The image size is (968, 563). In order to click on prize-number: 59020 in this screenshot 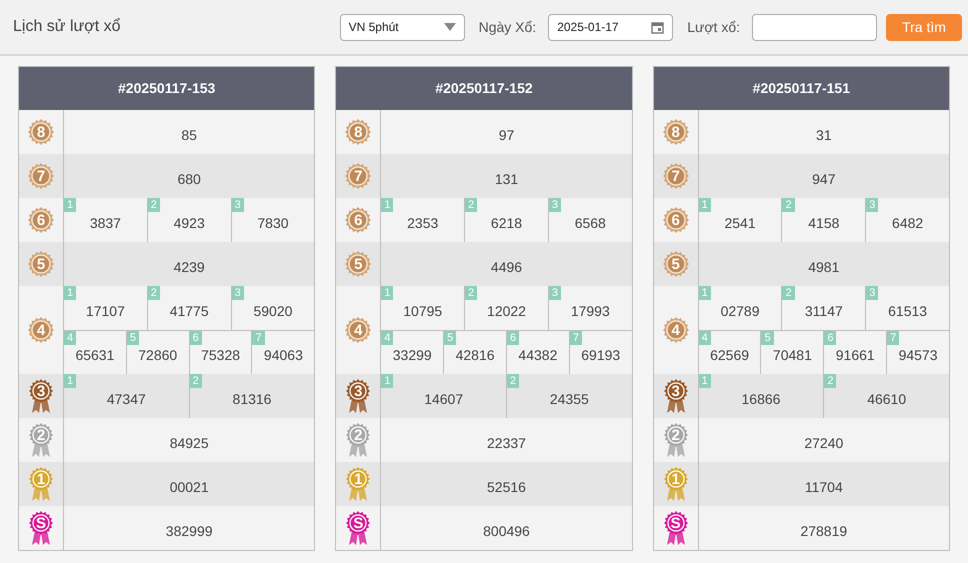, I will do `click(272, 311)`.